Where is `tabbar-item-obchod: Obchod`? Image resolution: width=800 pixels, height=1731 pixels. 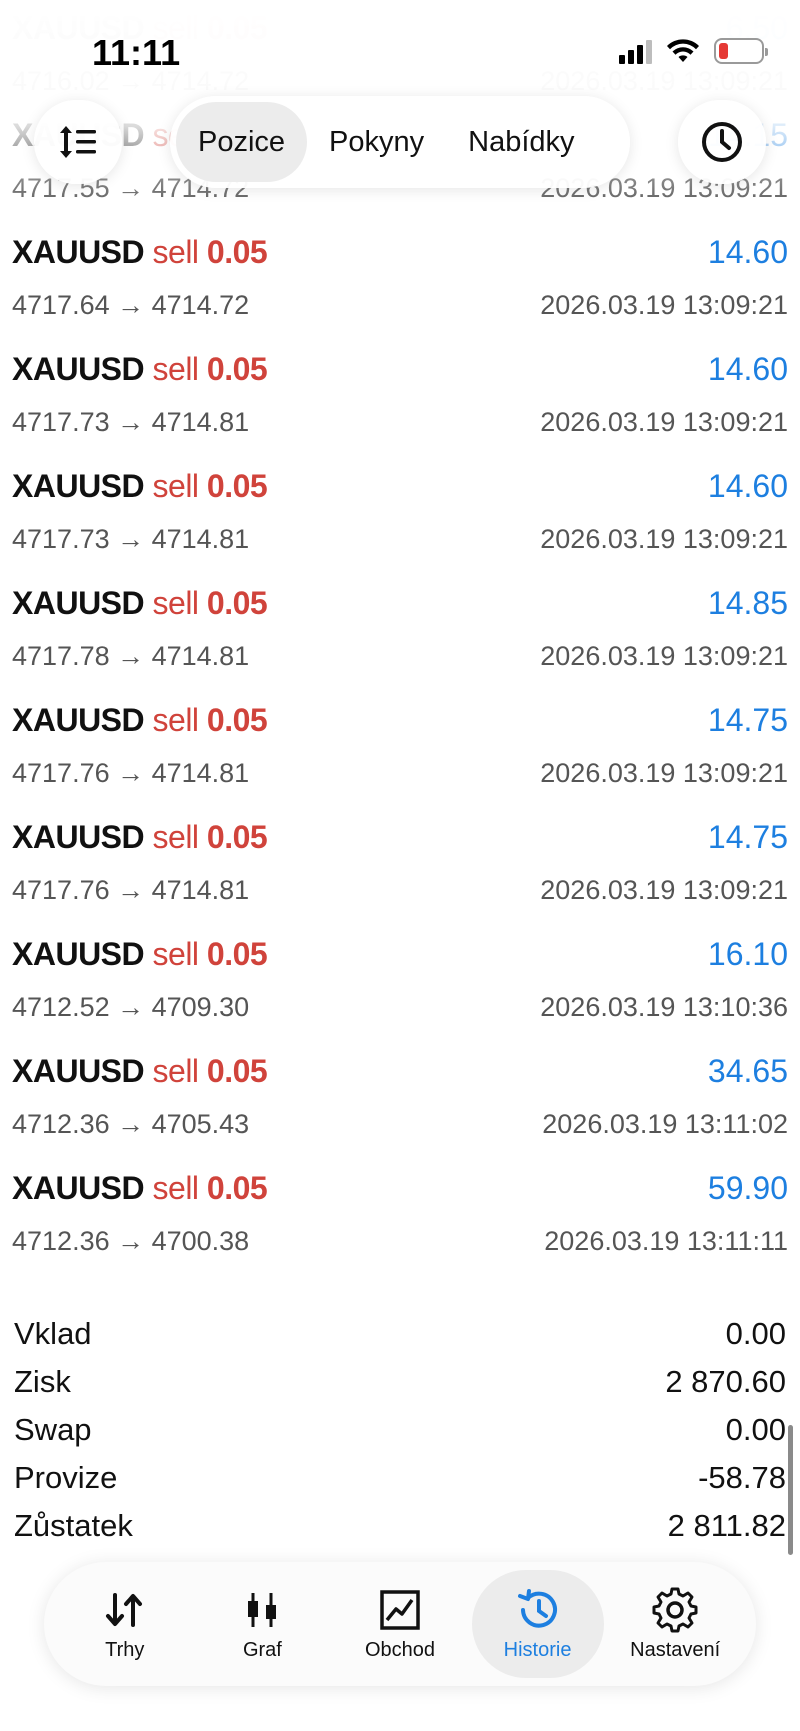 tabbar-item-obchod: Obchod is located at coordinates (400, 1624).